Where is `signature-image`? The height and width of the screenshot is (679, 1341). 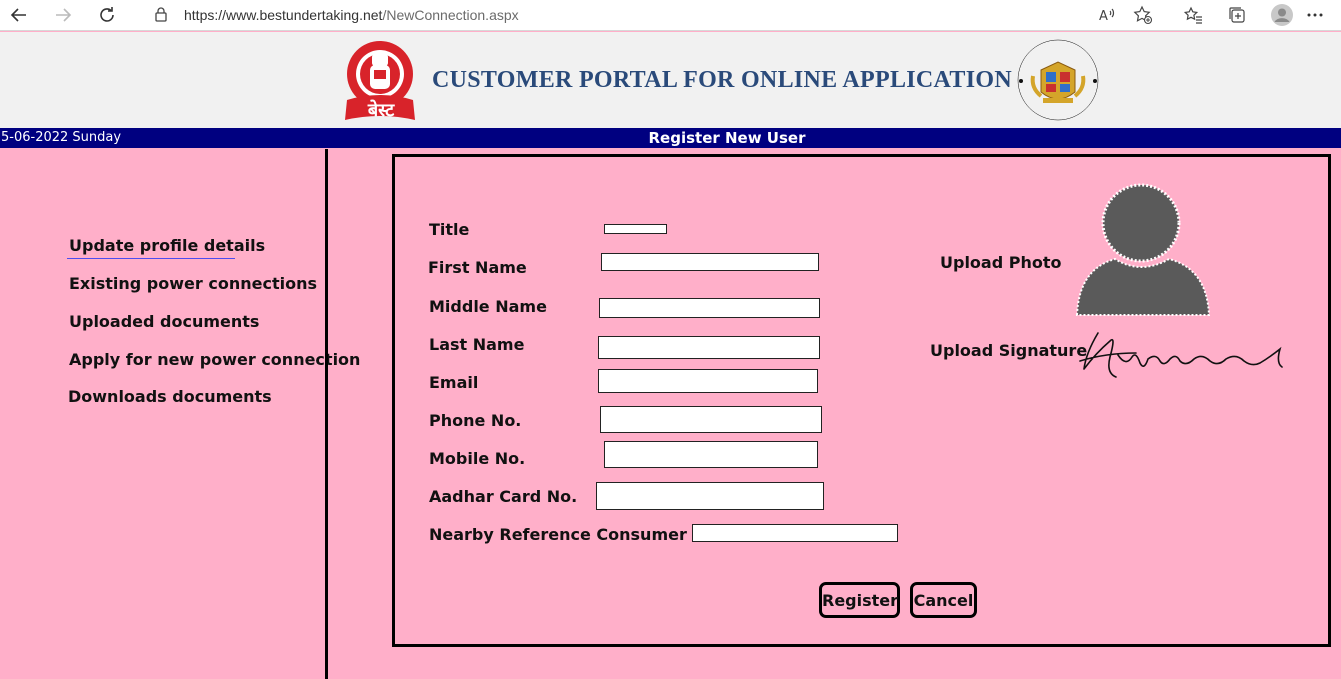
signature-image is located at coordinates (1181, 355).